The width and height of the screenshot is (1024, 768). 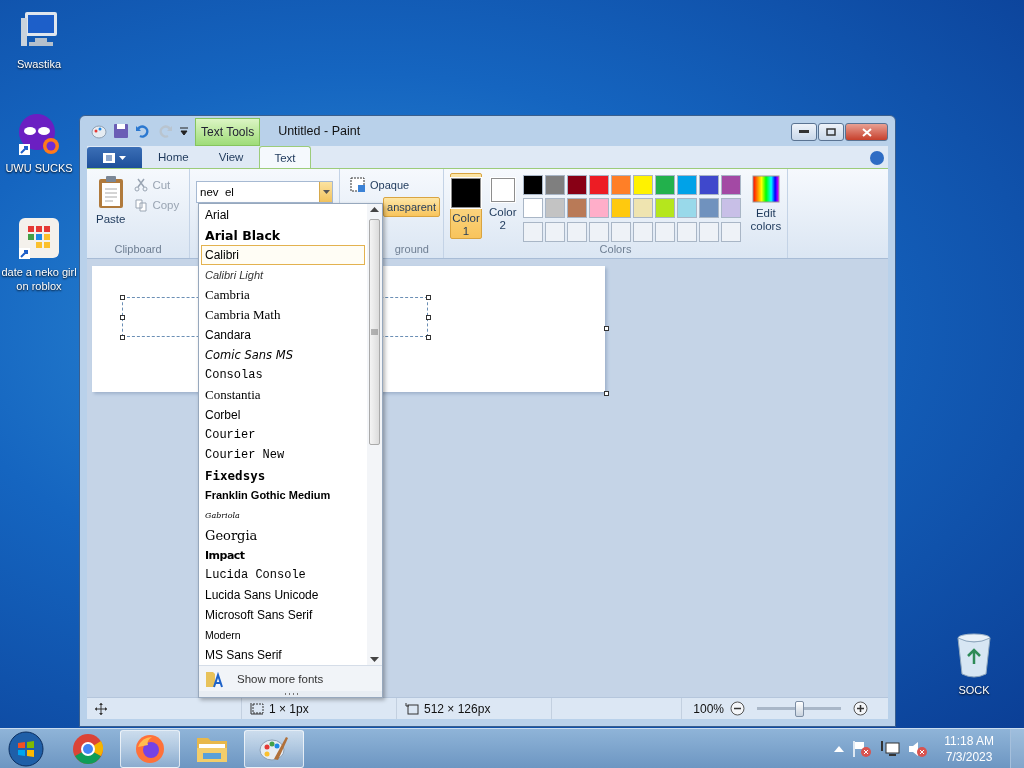 I want to click on context-tab-header: Text Tools, so click(x=228, y=132).